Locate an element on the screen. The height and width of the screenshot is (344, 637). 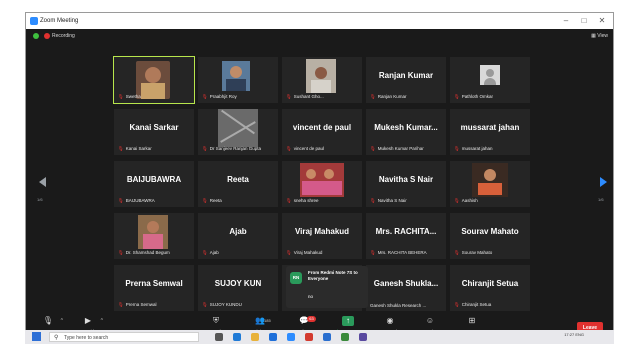
previous-page-arrow-icon is located at coordinates (42, 182).